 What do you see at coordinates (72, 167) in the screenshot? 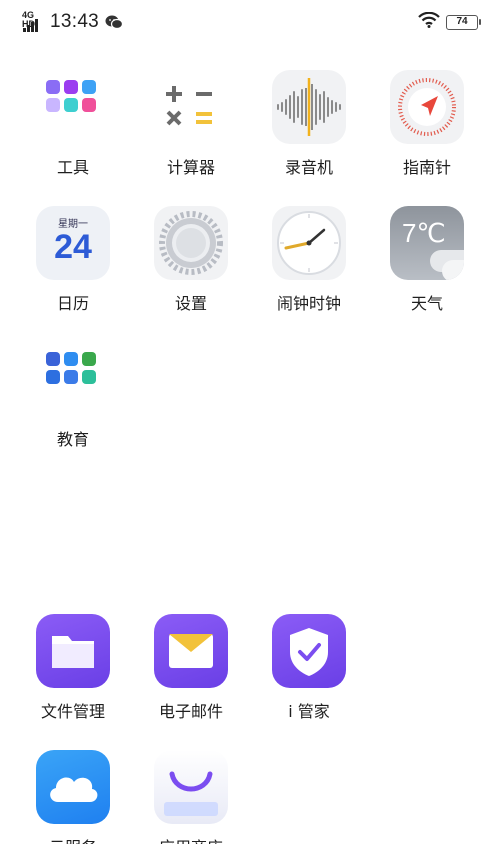
I see `app-label: 工具` at bounding box center [72, 167].